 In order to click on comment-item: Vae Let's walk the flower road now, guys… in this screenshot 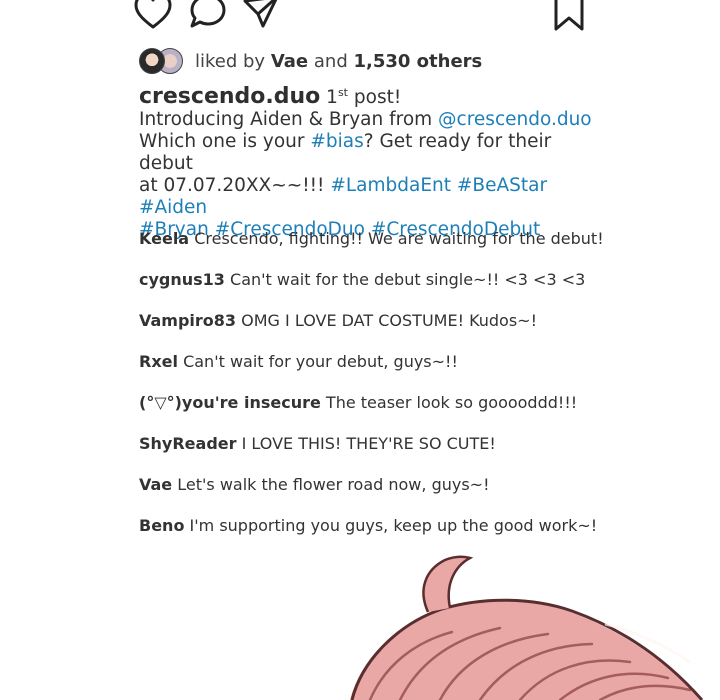, I will do `click(419, 495)`.